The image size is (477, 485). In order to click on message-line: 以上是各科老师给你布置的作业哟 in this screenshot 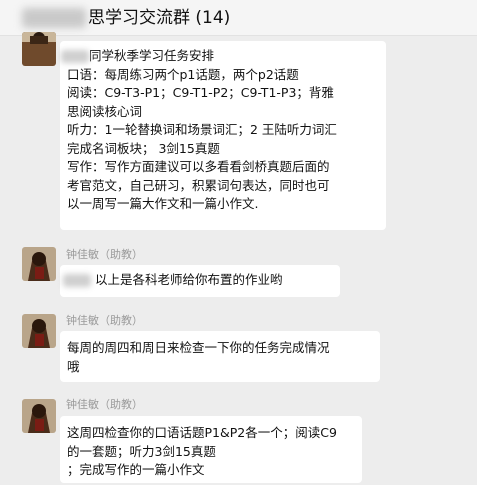, I will do `click(198, 280)`.